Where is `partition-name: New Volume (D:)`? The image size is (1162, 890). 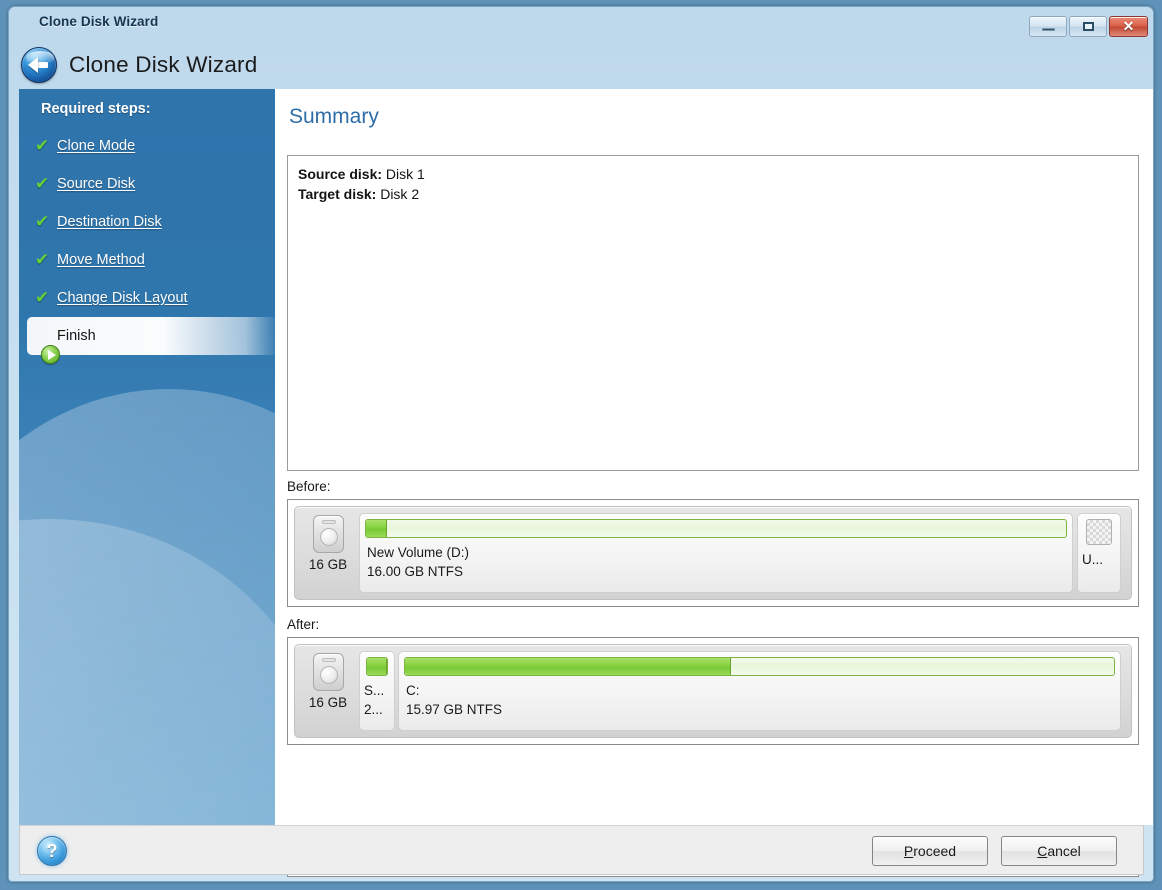
partition-name: New Volume (D:) is located at coordinates (418, 552).